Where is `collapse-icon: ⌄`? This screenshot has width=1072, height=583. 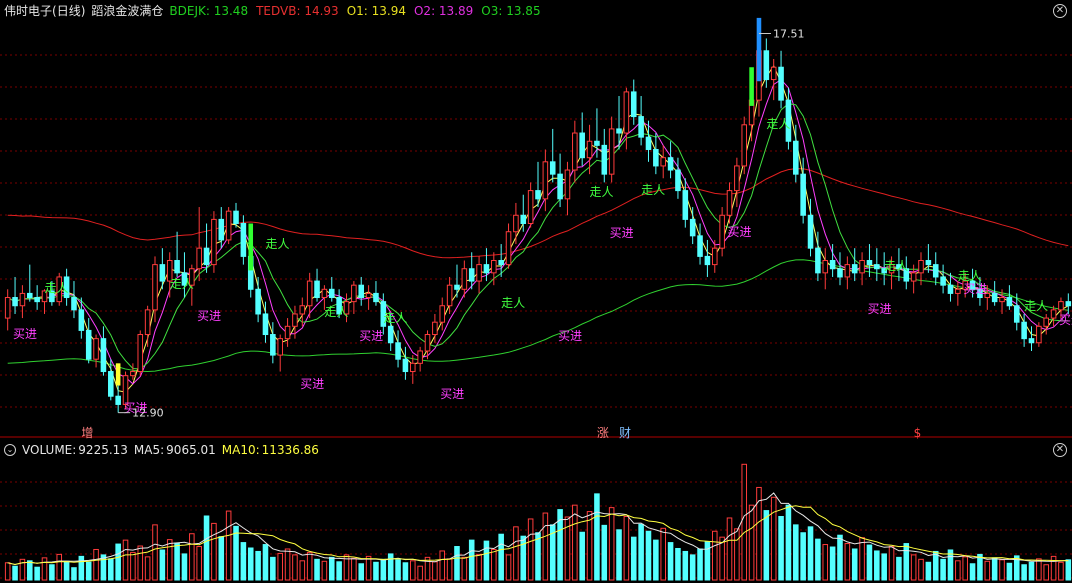
collapse-icon: ⌄ is located at coordinates (10, 450).